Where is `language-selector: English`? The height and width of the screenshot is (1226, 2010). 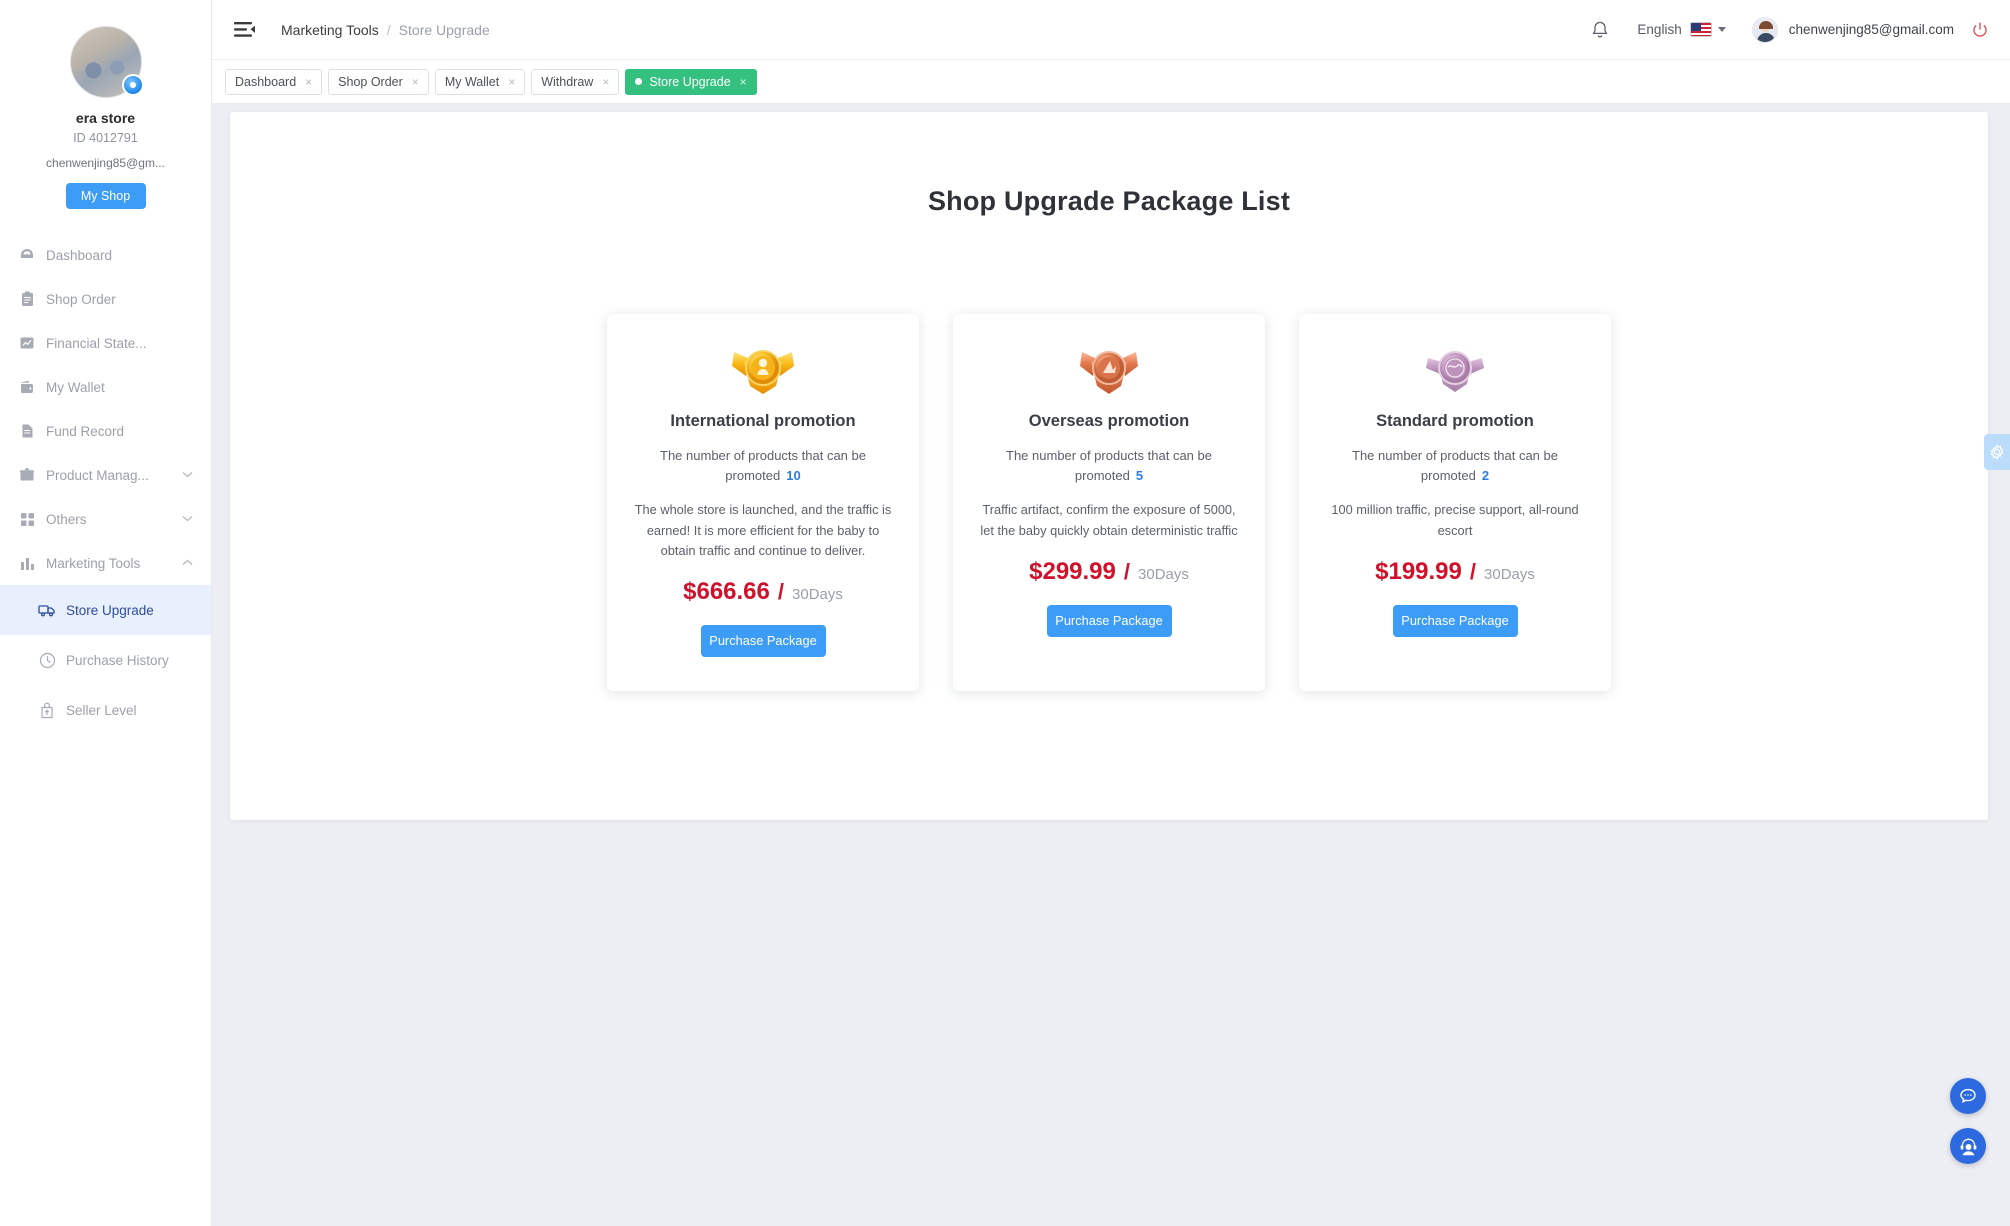
language-selector: English is located at coordinates (1681, 29).